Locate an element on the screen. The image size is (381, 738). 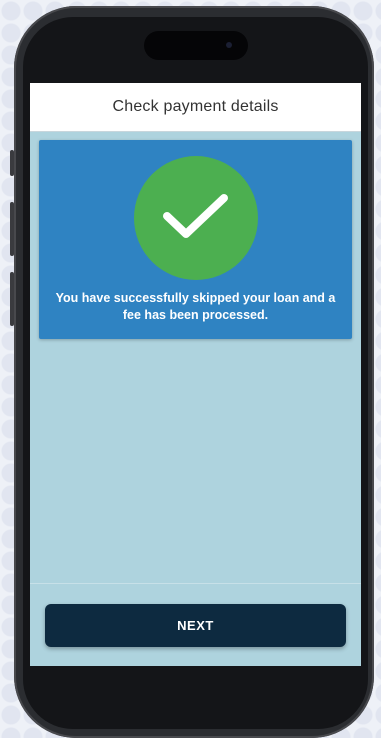
page-title: Check payment details is located at coordinates (195, 106).